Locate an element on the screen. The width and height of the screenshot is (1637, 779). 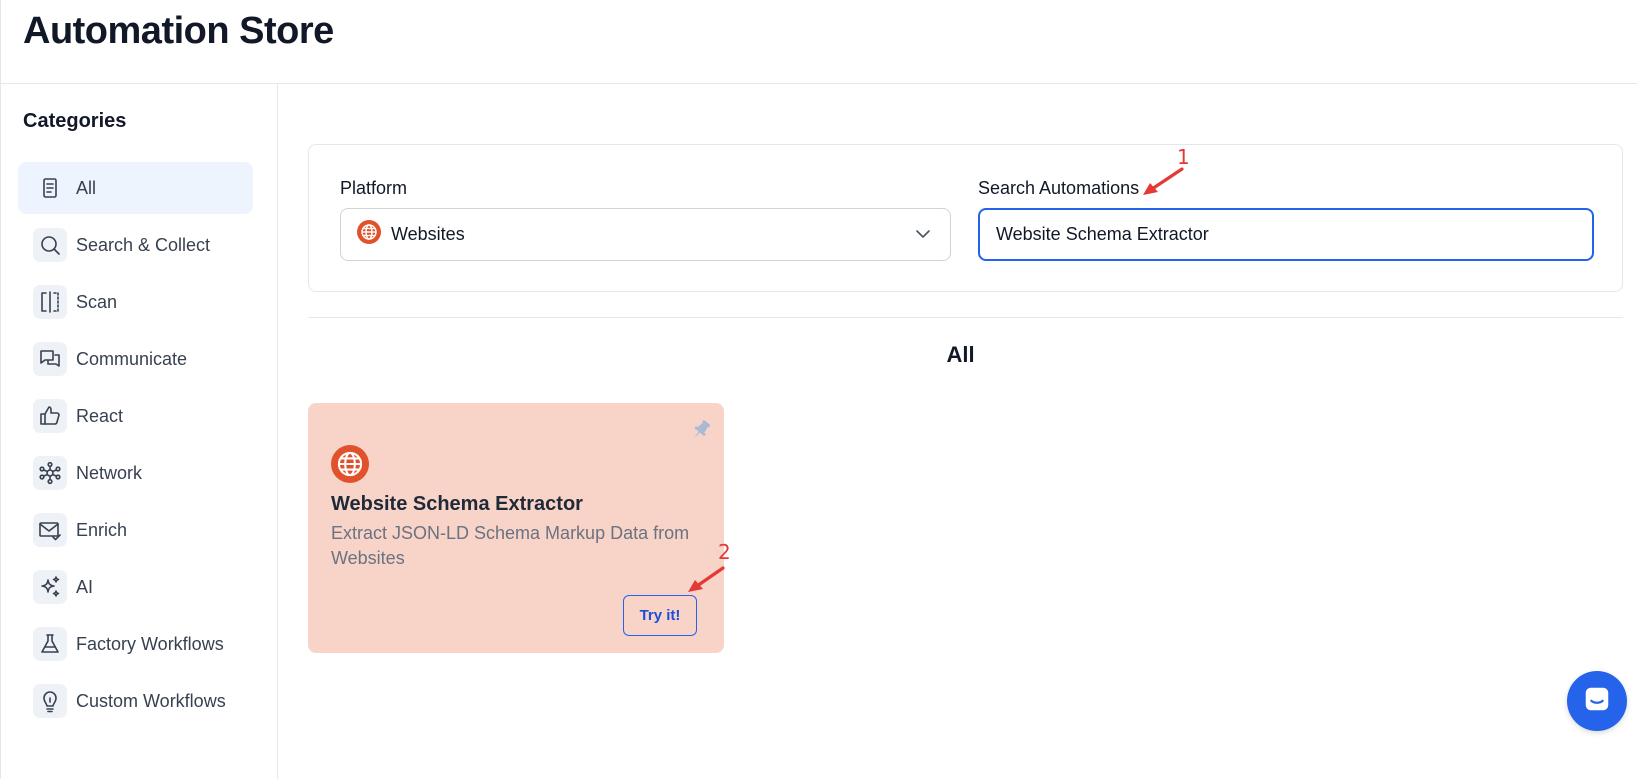
sidebar-item-label: Search & Collect is located at coordinates (143, 244).